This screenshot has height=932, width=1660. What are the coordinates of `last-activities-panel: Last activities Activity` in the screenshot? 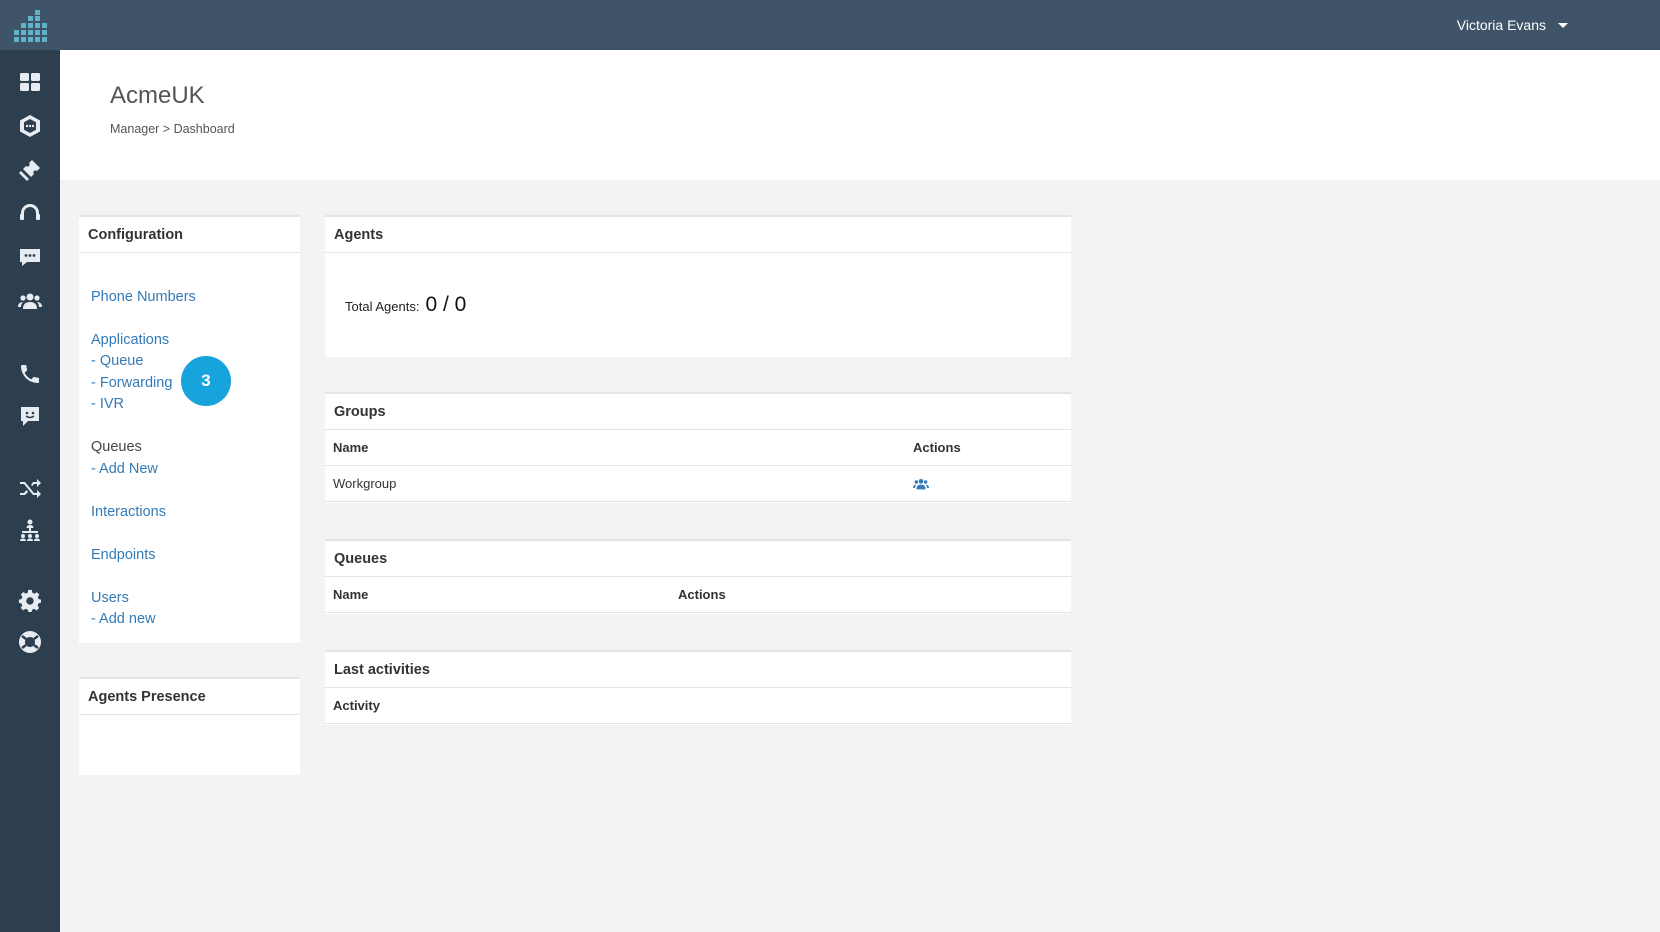 It's located at (698, 687).